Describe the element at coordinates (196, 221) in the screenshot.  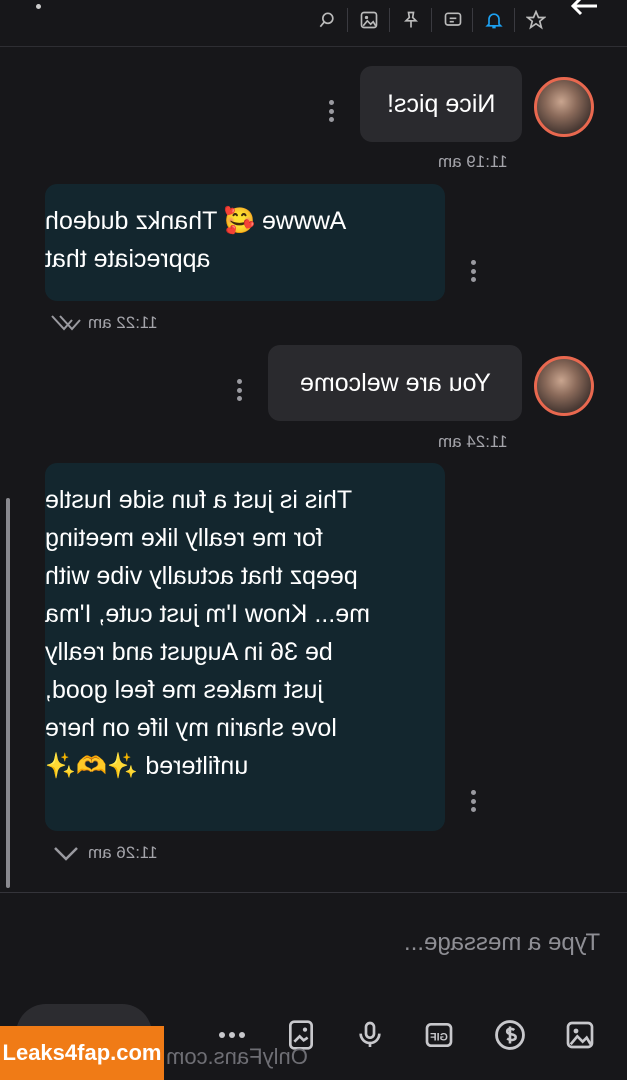
I see `message-line: Awwwe 🥰 Thankz dudeoh` at that location.